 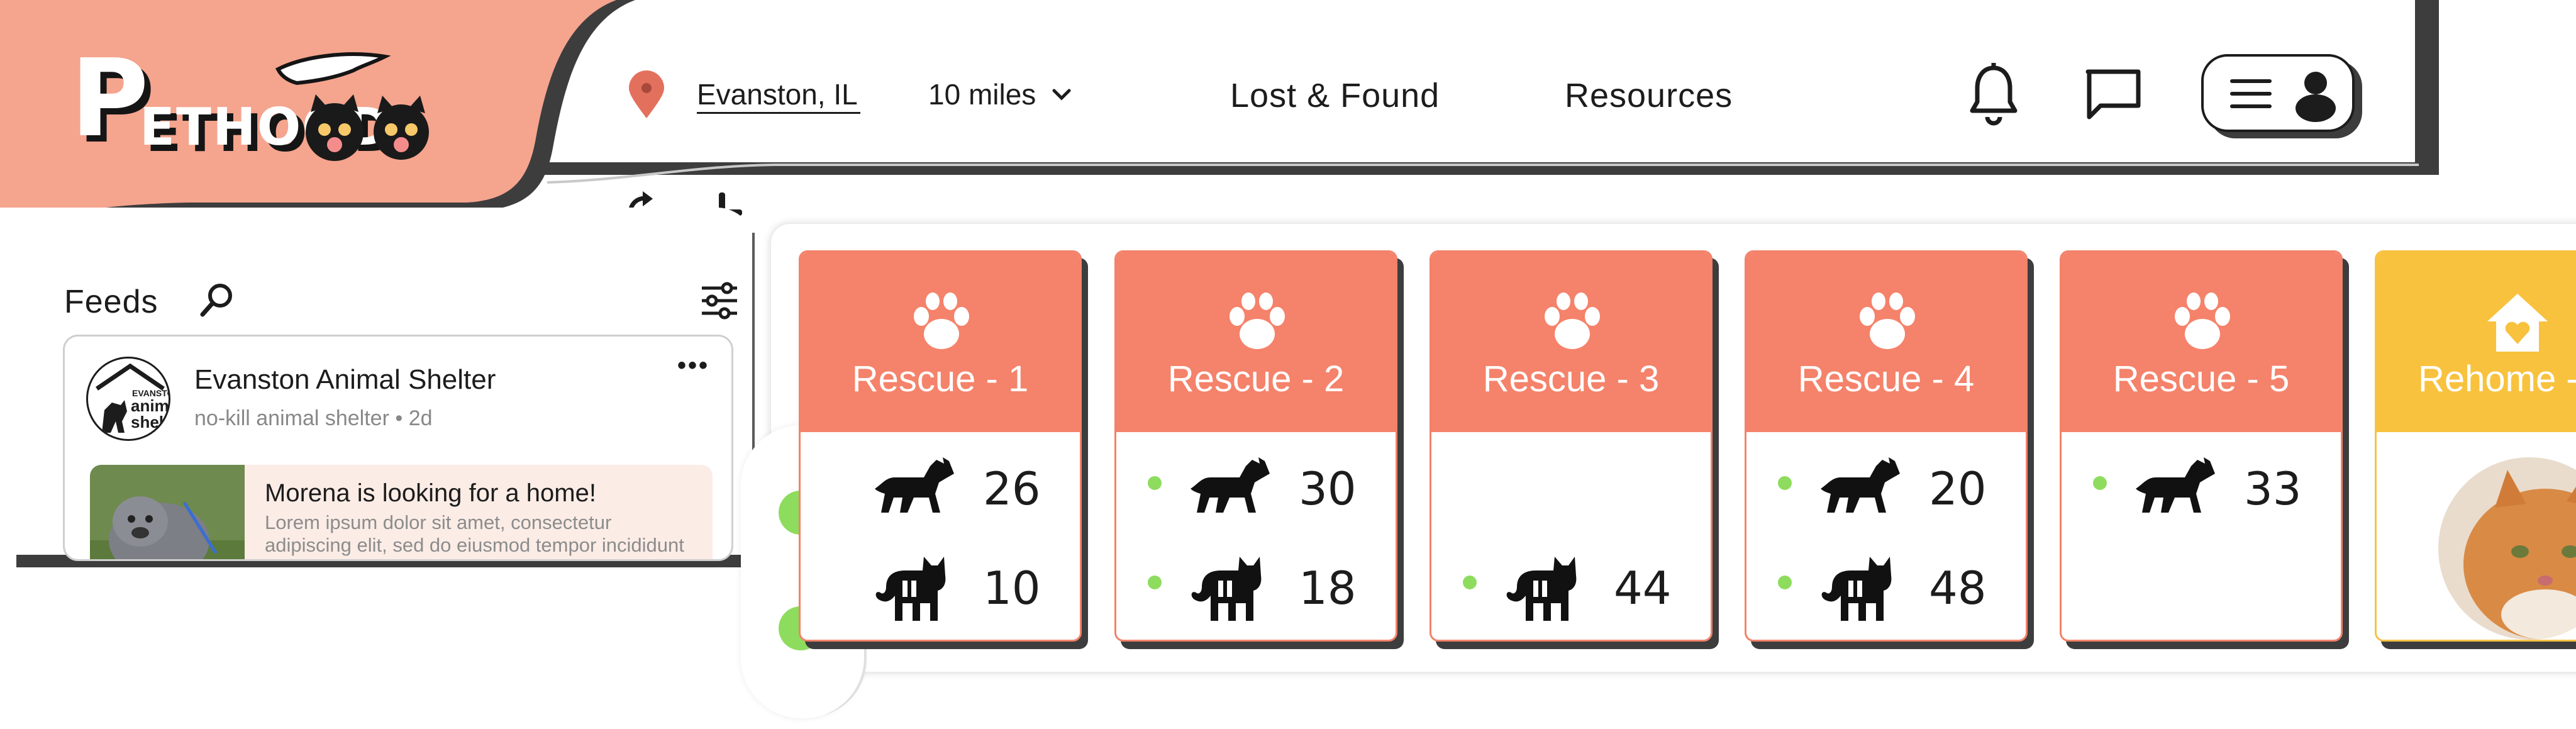 I want to click on home-heart-icon, so click(x=2517, y=323).